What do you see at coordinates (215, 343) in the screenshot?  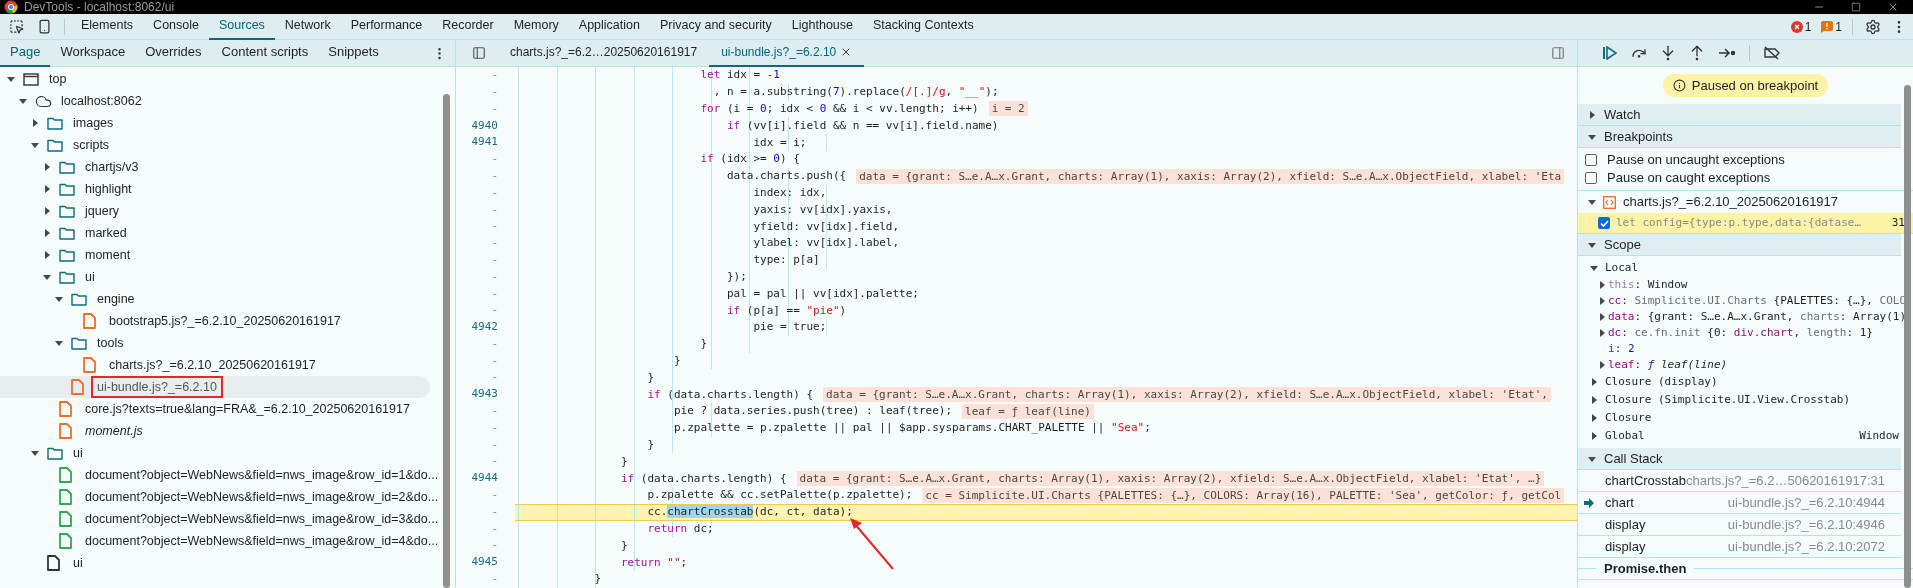 I see `tree-item: tools` at bounding box center [215, 343].